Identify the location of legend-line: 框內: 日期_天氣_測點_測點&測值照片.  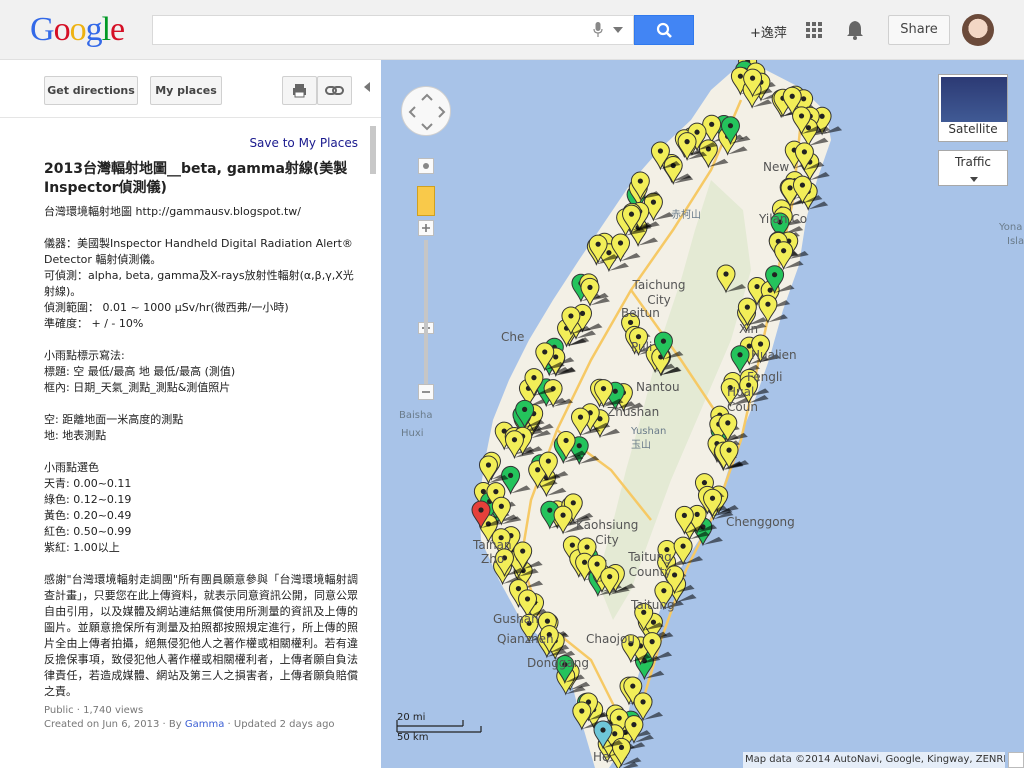
(137, 387).